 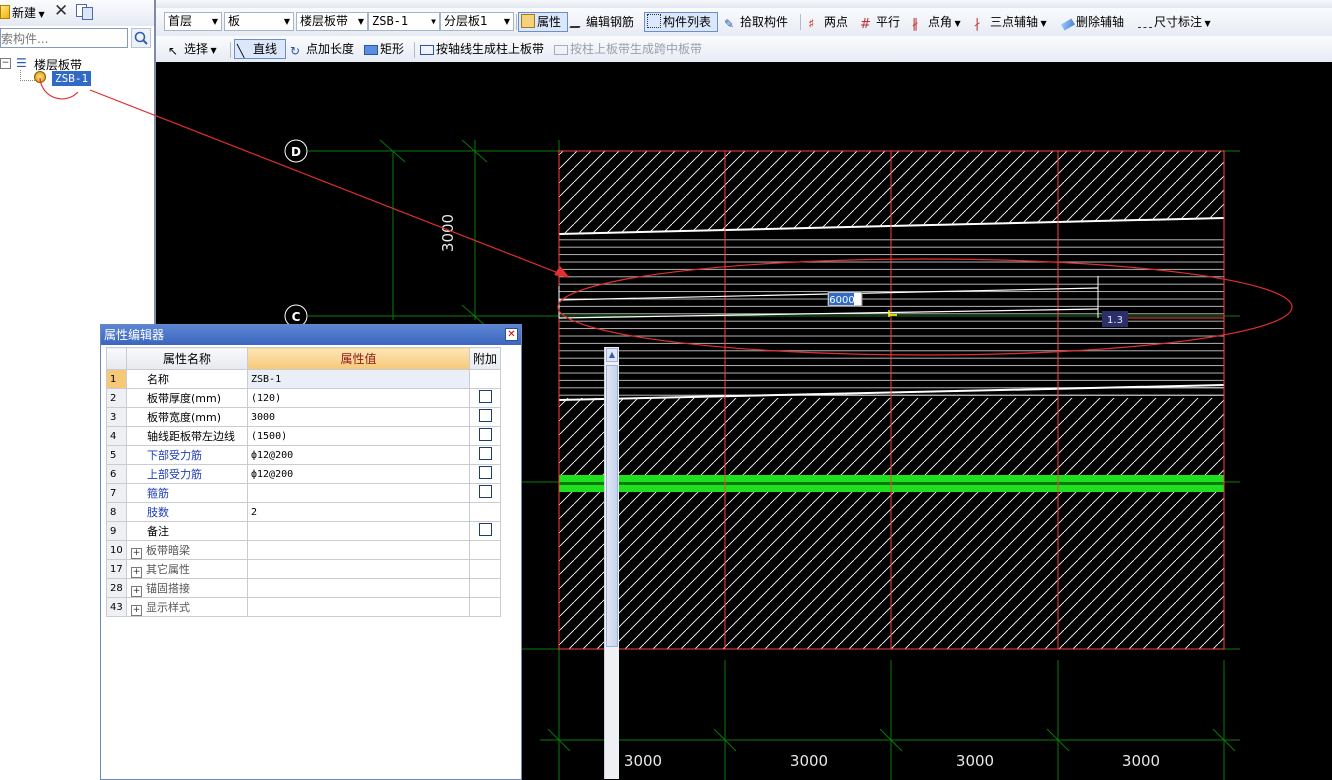 I want to click on property-name: + 板带暗梁, so click(x=187, y=550).